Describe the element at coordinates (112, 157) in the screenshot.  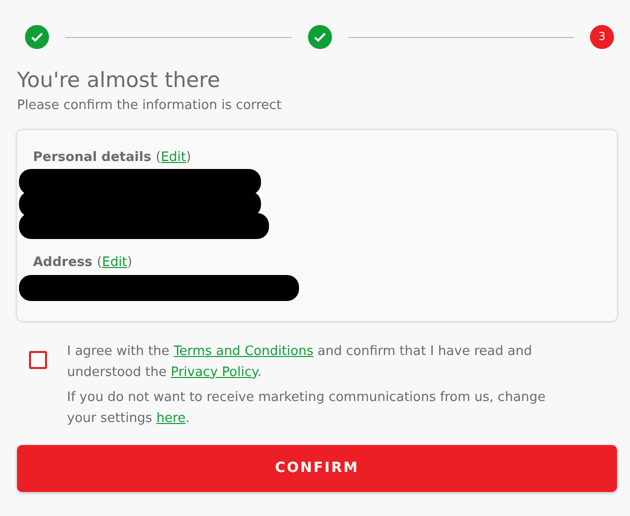
I see `section-heading: Personal details (Edit)` at that location.